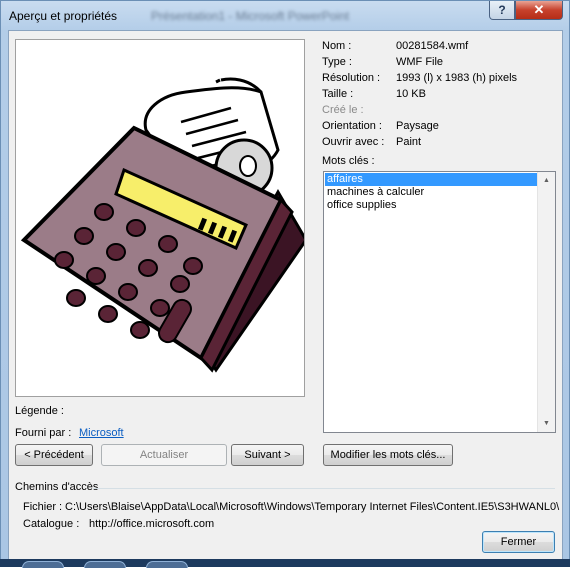  What do you see at coordinates (152, 524) in the screenshot?
I see `catalogue-value: http://office.microsoft.com` at bounding box center [152, 524].